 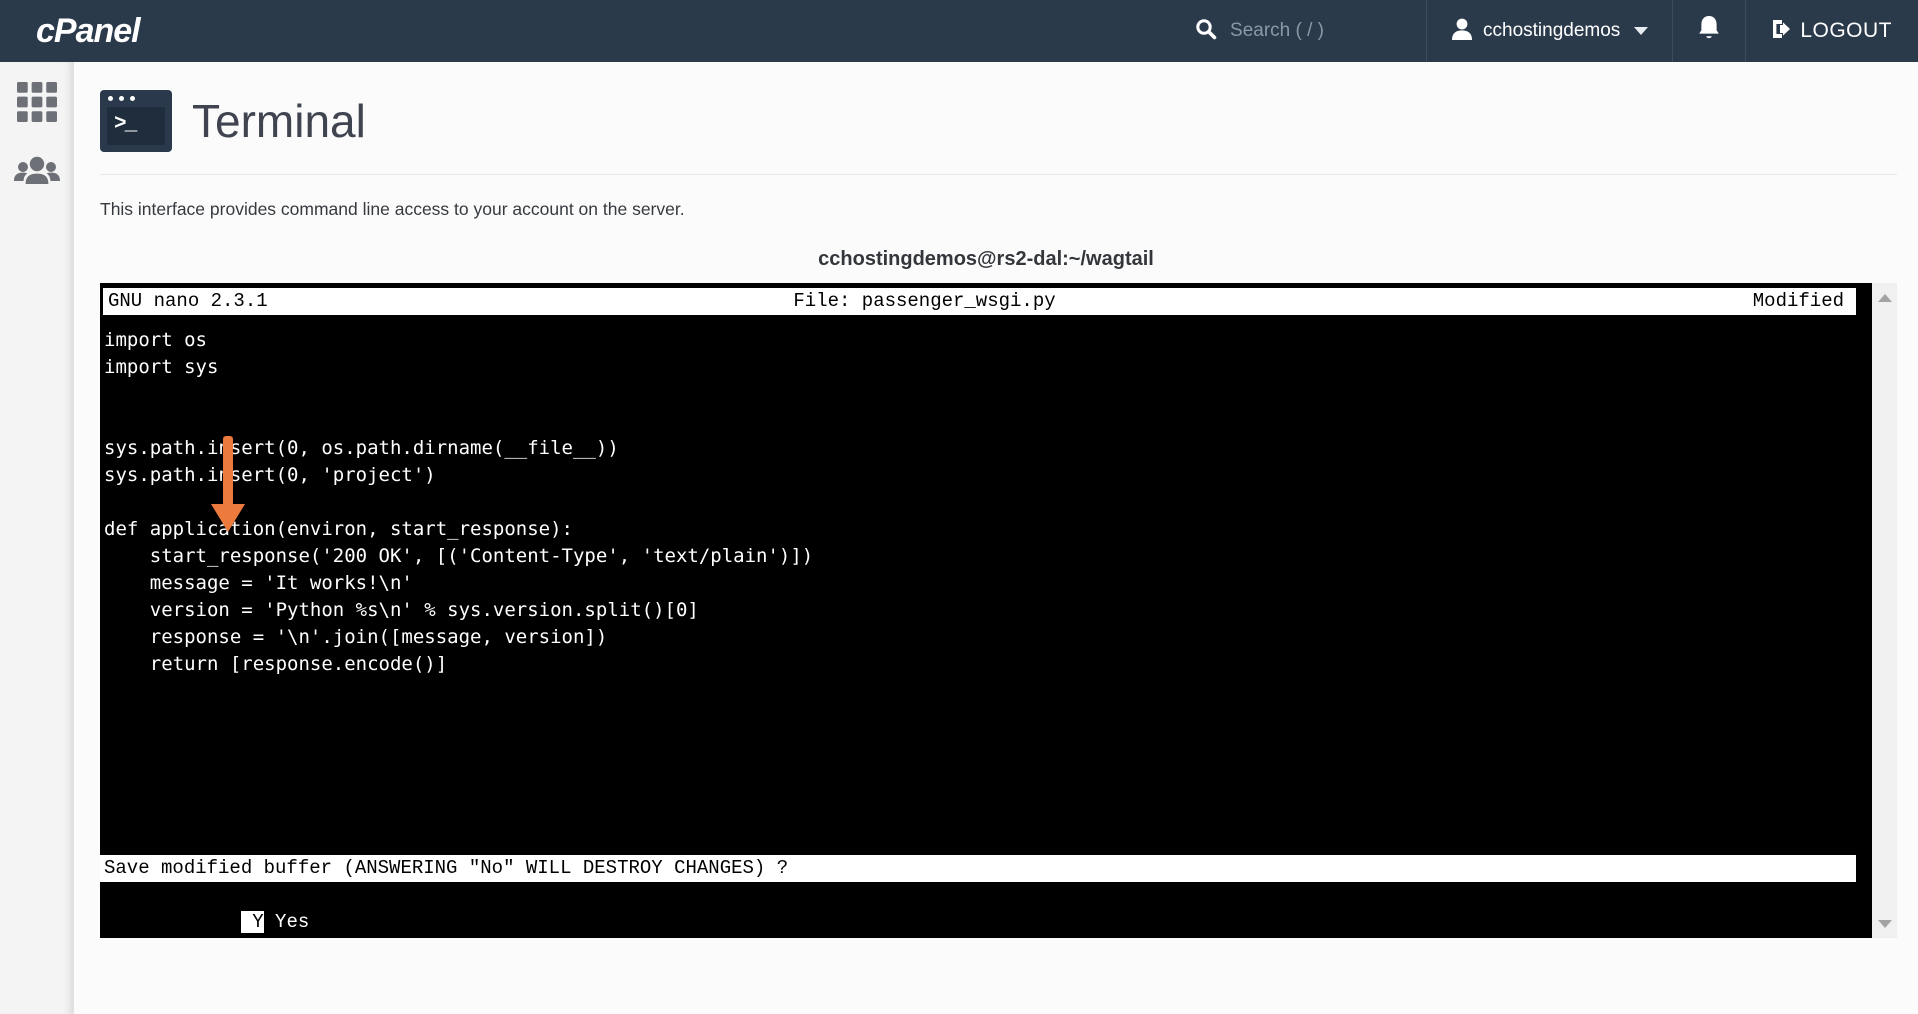 What do you see at coordinates (986, 922) in the screenshot?
I see `shortcut-row-no-cancel: N No^C Cancel` at bounding box center [986, 922].